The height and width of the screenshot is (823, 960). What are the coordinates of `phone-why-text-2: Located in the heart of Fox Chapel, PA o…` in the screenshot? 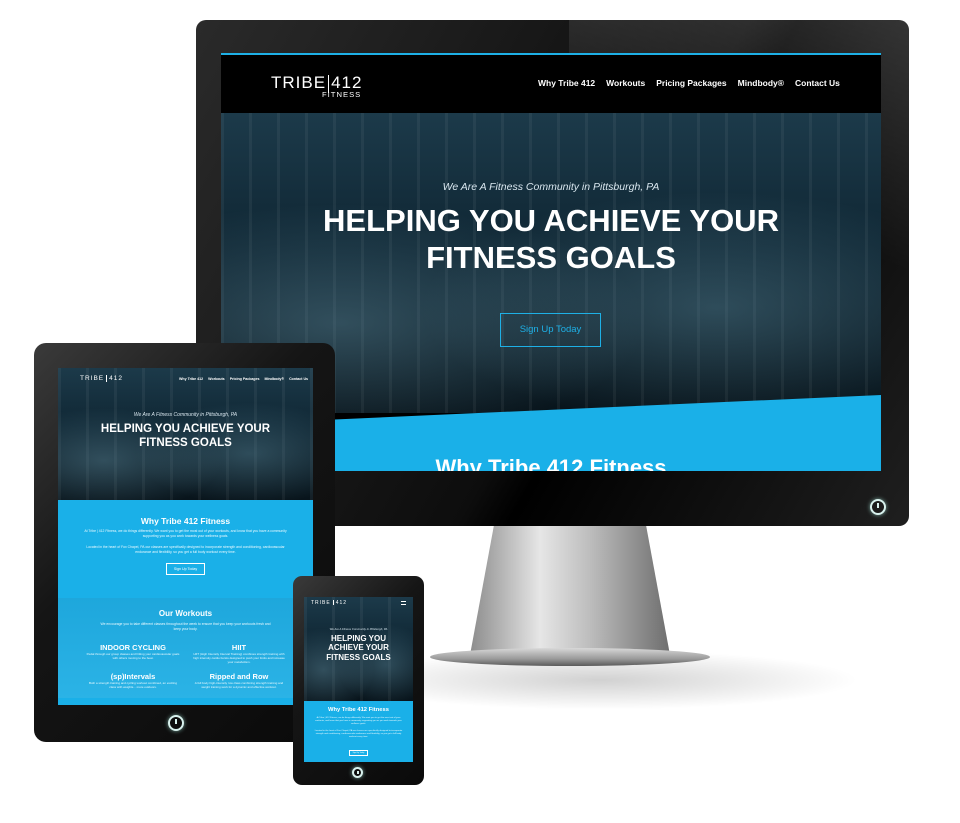 It's located at (358, 734).